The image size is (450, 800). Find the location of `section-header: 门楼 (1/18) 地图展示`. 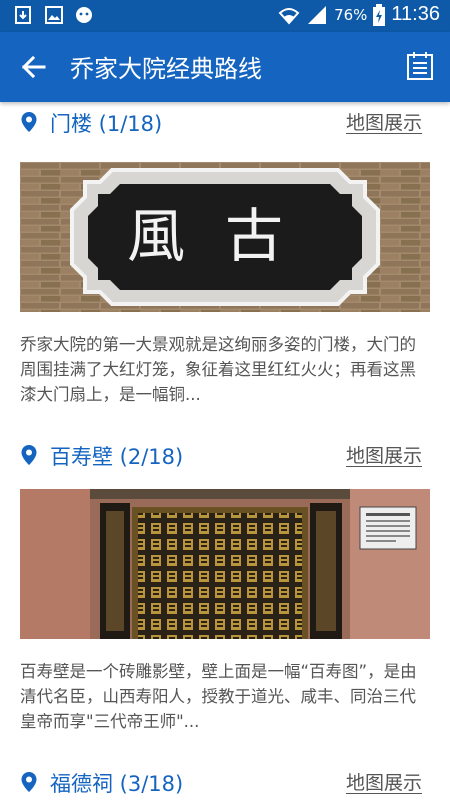

section-header: 门楼 (1/18) 地图展示 is located at coordinates (225, 122).